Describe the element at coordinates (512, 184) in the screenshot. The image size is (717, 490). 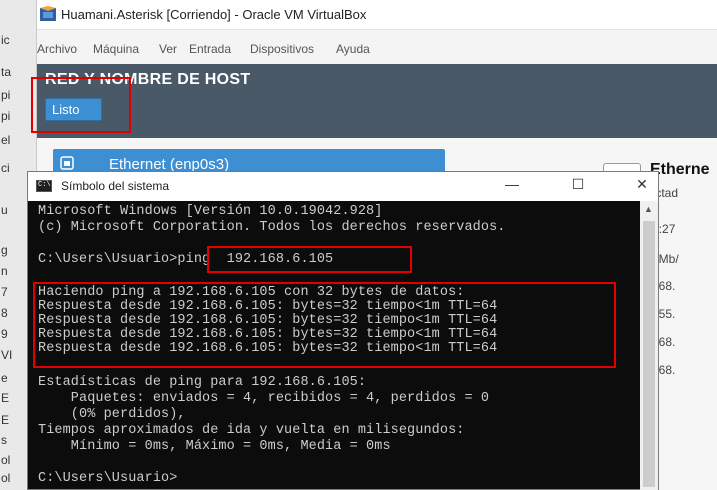
I see `minimize-icon: —` at that location.